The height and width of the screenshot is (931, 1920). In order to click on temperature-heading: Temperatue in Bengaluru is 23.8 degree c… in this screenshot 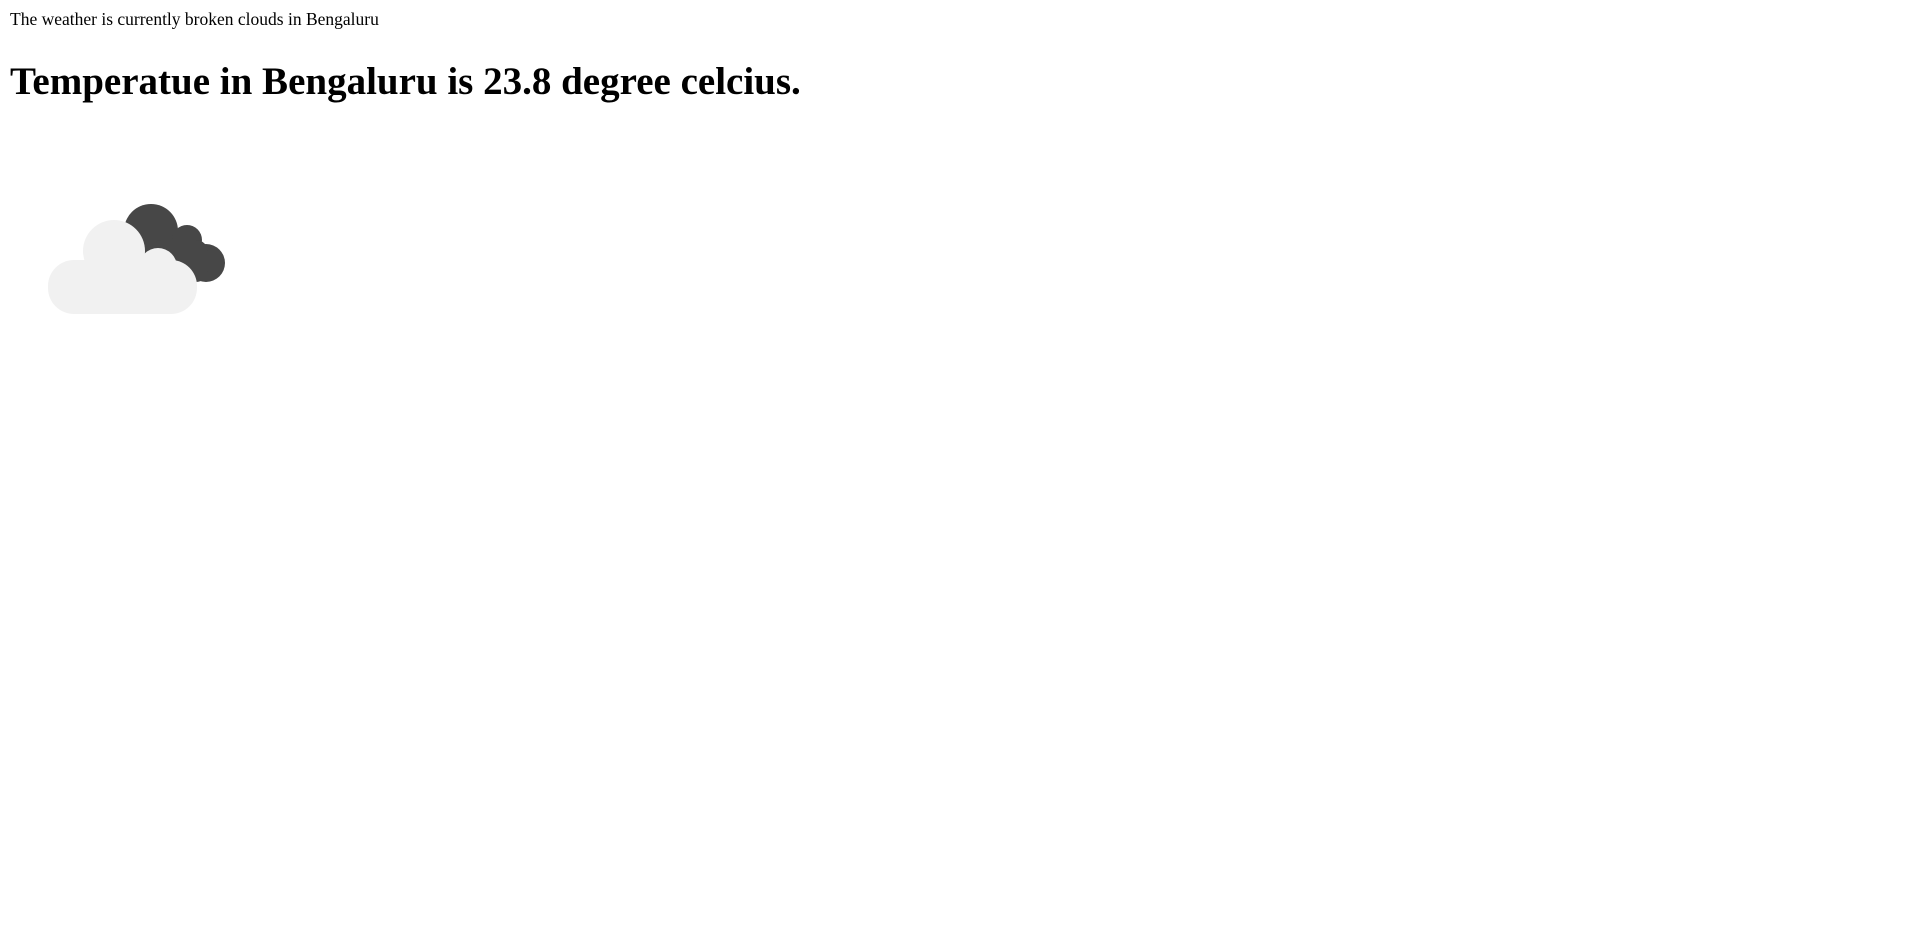, I will do `click(405, 81)`.